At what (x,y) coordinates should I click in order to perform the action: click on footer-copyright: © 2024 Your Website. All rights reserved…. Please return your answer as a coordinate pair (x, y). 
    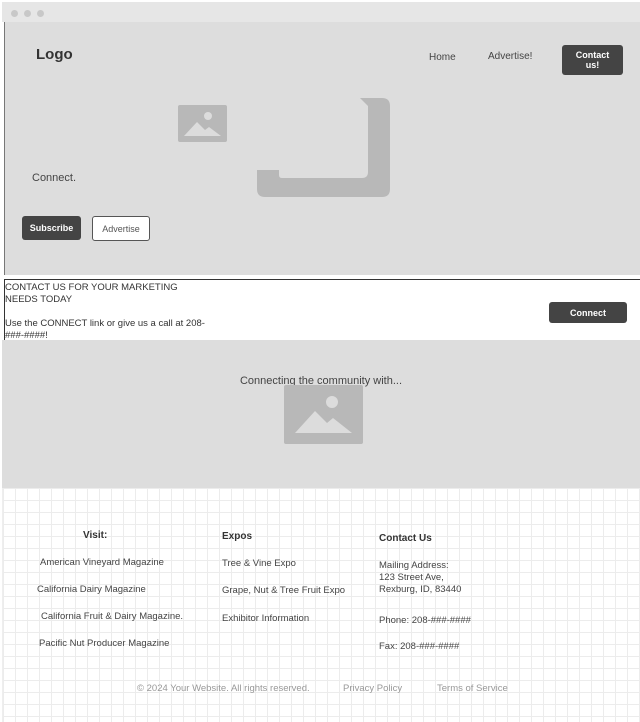
    Looking at the image, I should click on (223, 688).